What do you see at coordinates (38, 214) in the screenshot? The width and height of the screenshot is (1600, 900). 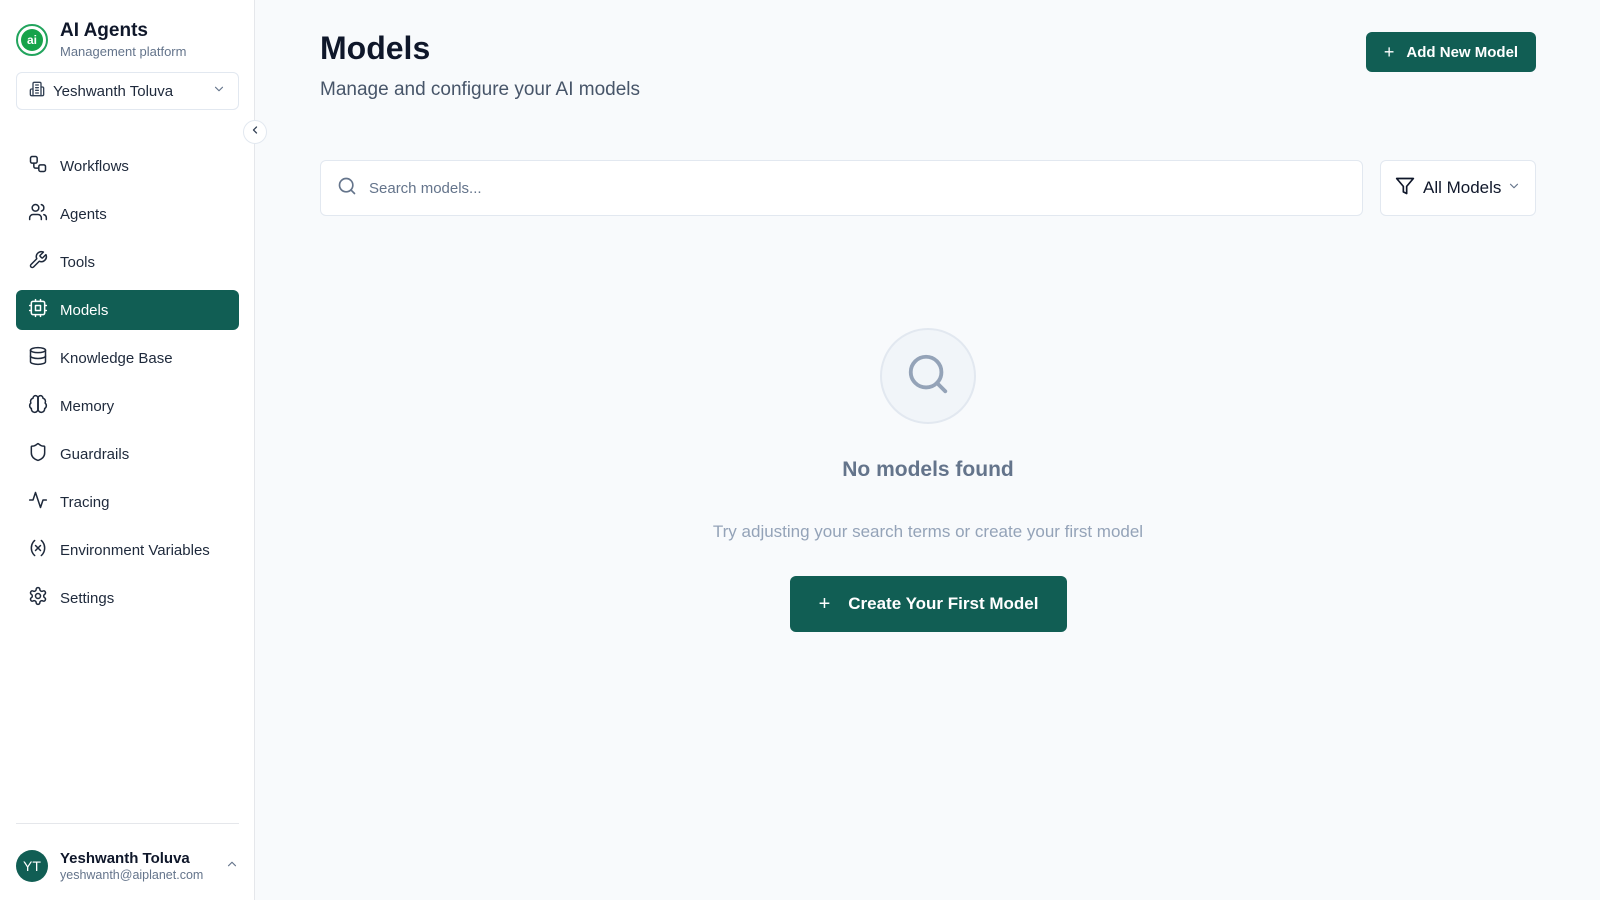 I see `users-icon` at bounding box center [38, 214].